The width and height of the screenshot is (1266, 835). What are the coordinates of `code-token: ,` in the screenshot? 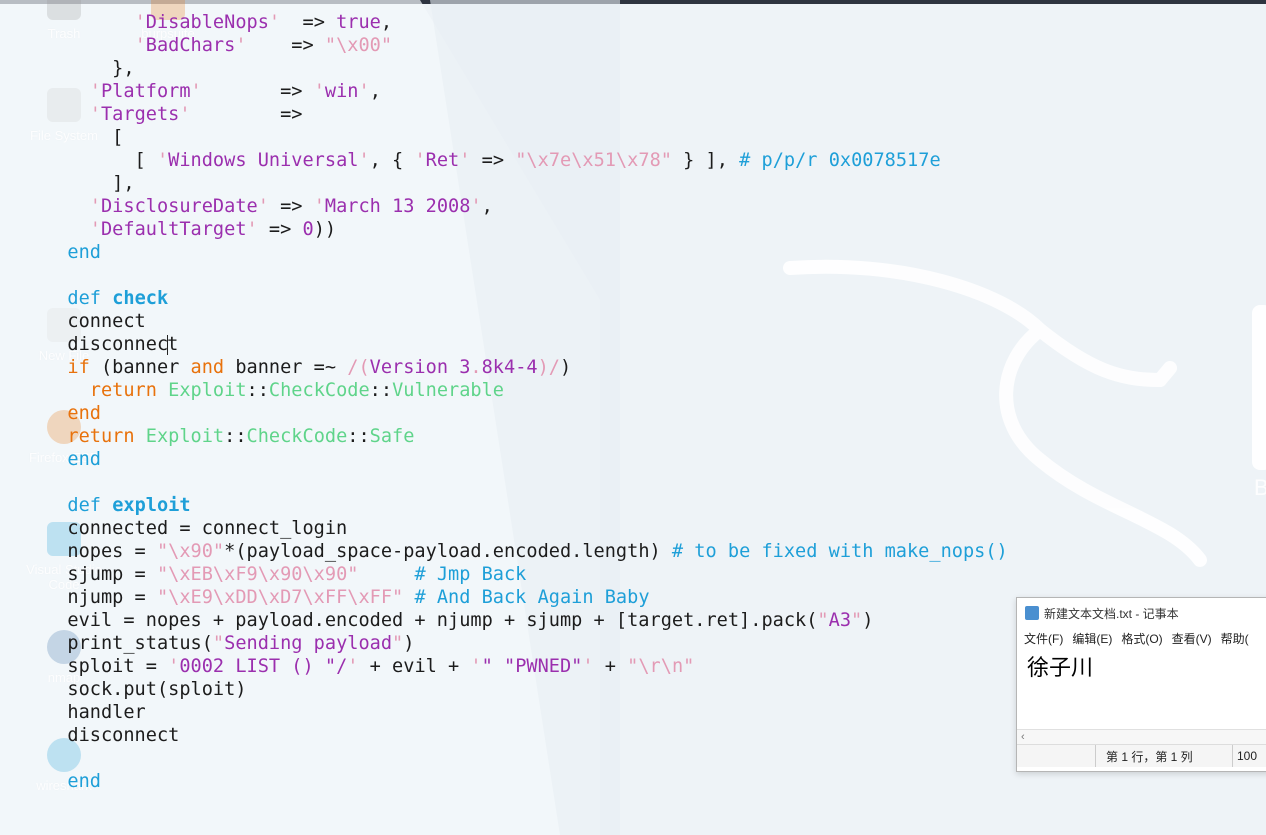 It's located at (487, 206).